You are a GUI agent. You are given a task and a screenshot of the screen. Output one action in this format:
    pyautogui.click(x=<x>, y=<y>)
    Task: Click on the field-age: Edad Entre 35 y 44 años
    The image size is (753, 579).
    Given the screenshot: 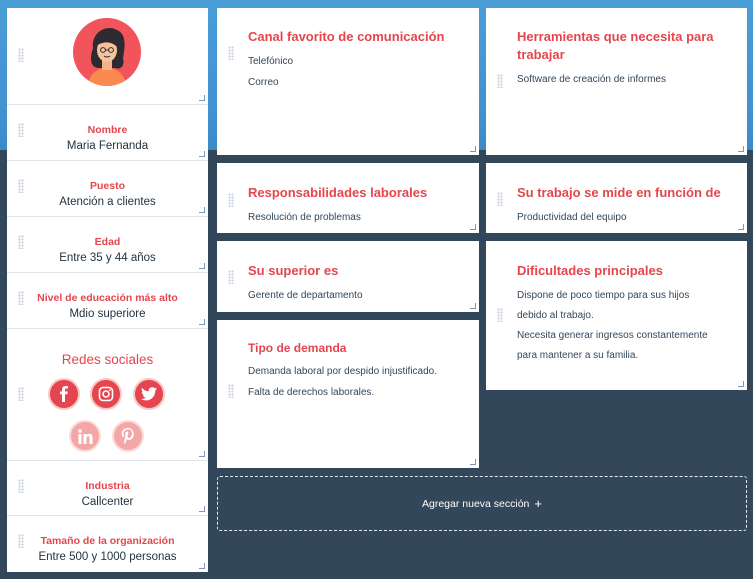 What is the action you would take?
    pyautogui.click(x=107, y=245)
    